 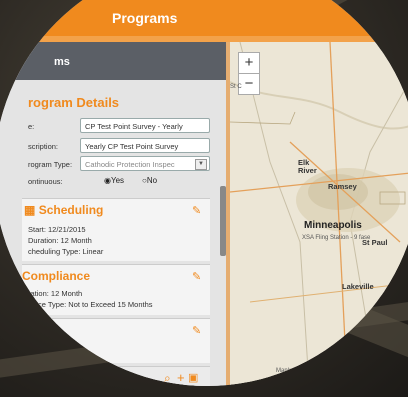 What do you see at coordinates (71, 210) in the screenshot?
I see `scheduling-title-text: Scheduling` at bounding box center [71, 210].